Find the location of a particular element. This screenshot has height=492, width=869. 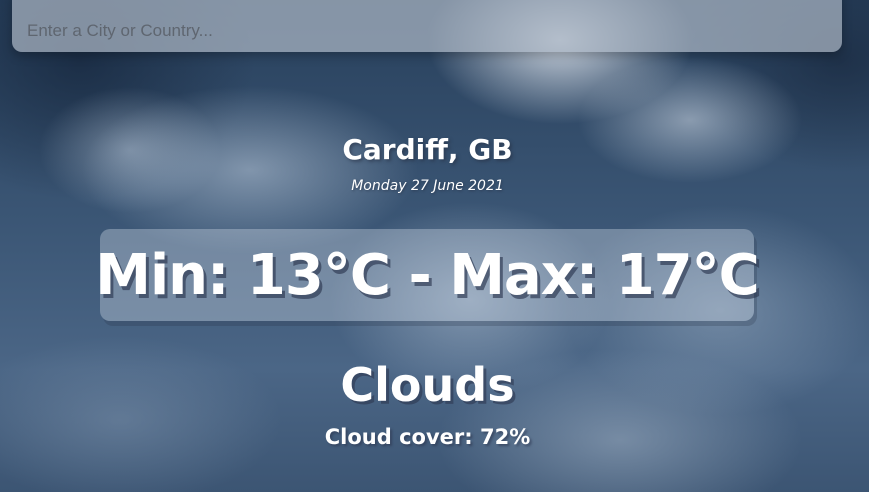

weather-condition: Clouds is located at coordinates (427, 385).